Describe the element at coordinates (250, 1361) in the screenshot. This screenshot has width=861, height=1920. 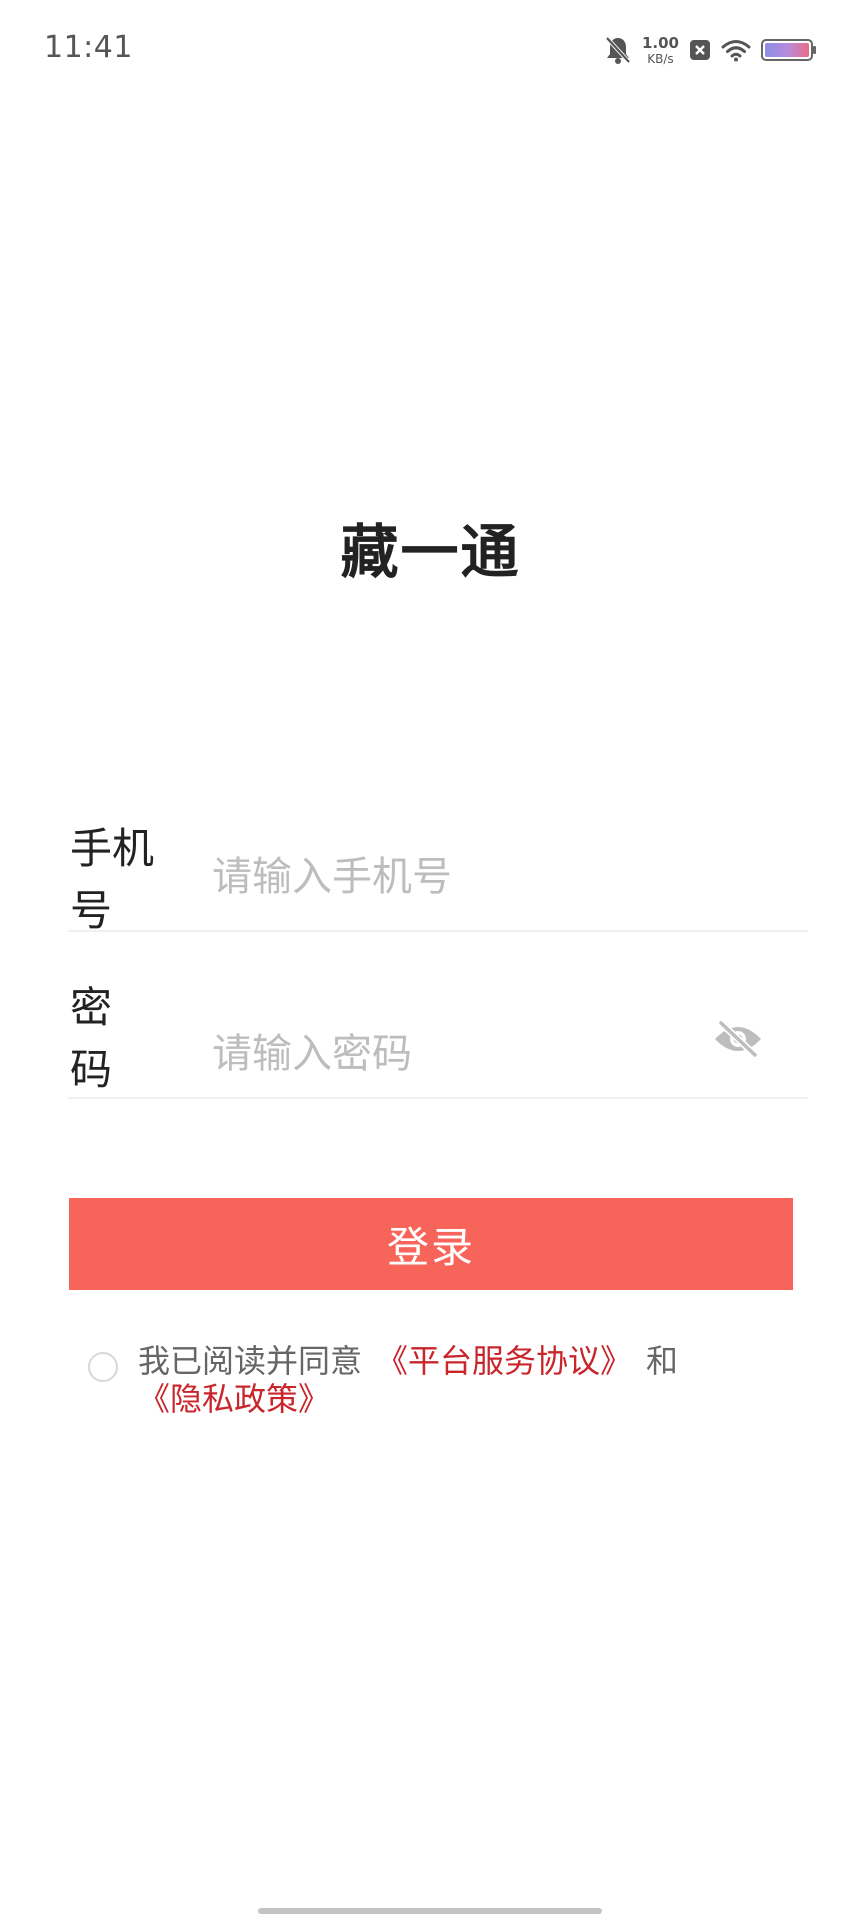
I see `agreement-prefix: 我已阅读并同意` at that location.